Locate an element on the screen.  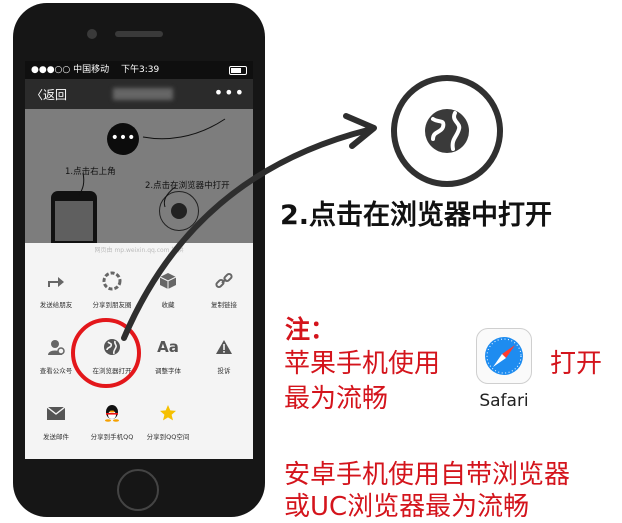
browser-globe-icon is located at coordinates (447, 131).